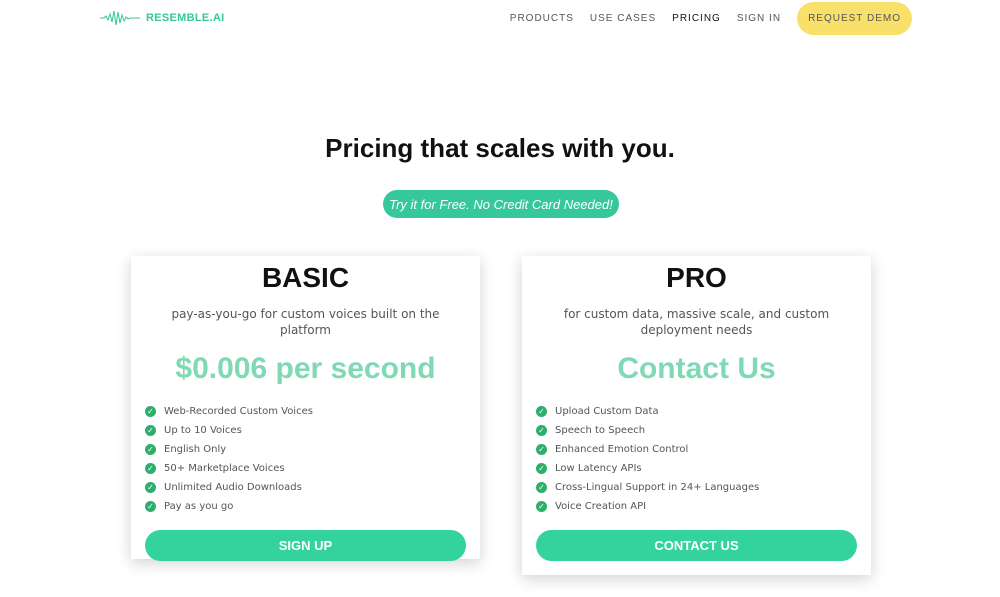  What do you see at coordinates (120, 18) in the screenshot?
I see `waveform-icon` at bounding box center [120, 18].